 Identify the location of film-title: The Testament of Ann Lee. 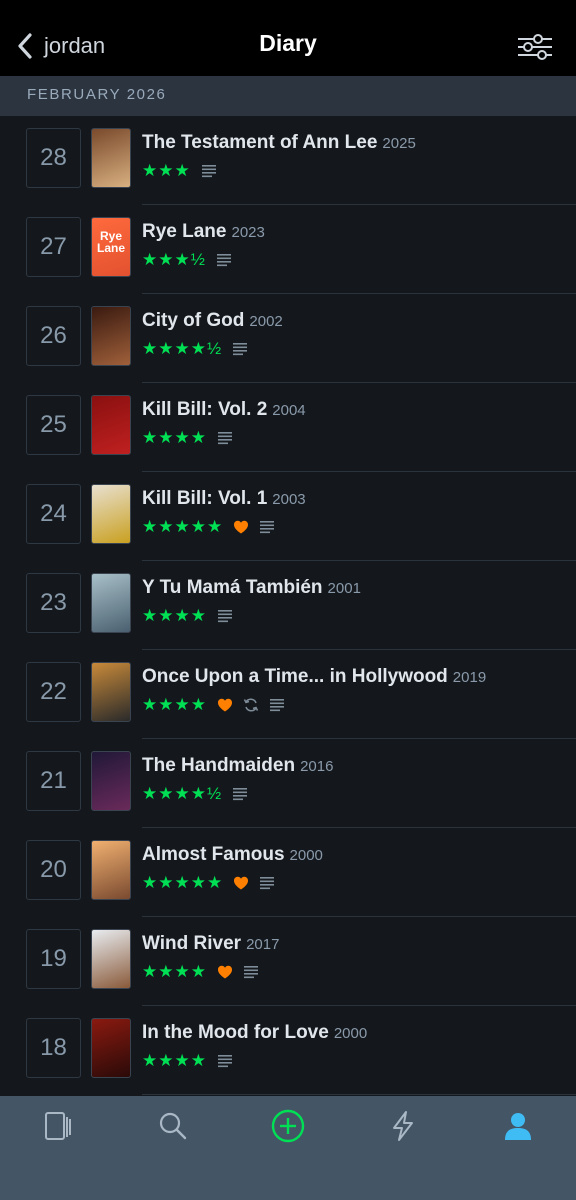
(259, 142).